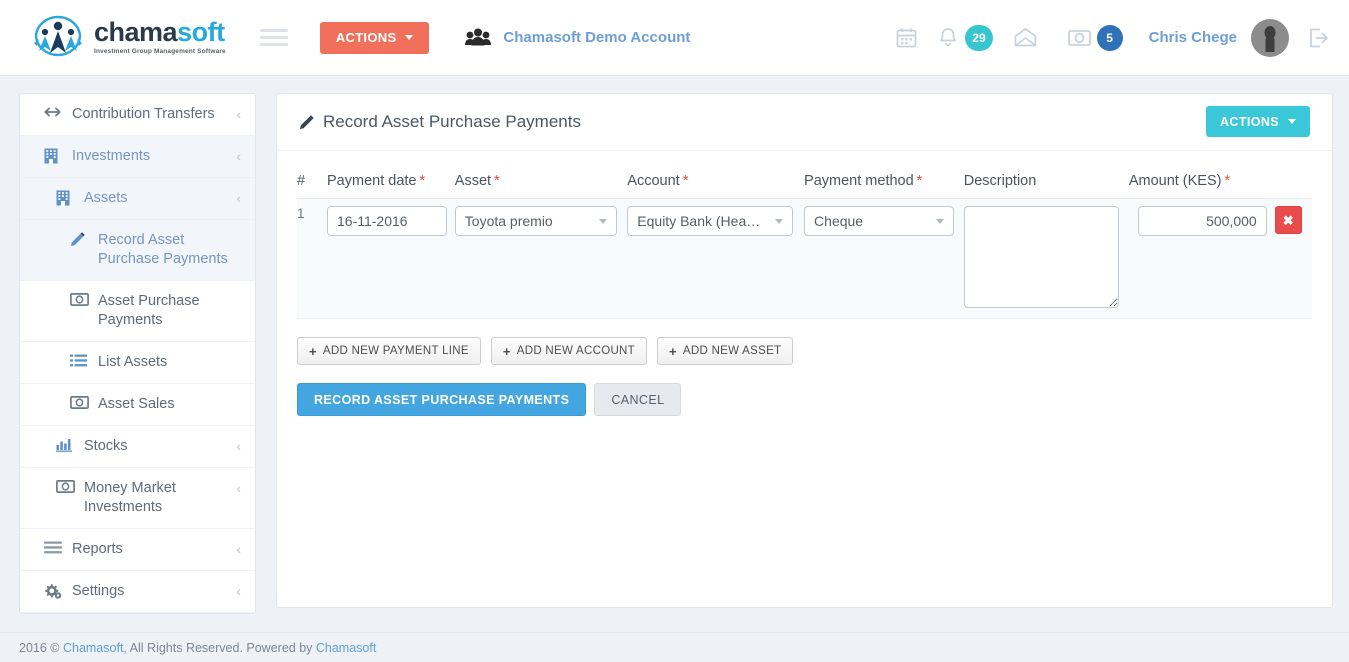 This screenshot has height=662, width=1349. I want to click on sidebar-item-assets: Assets ‹, so click(137, 199).